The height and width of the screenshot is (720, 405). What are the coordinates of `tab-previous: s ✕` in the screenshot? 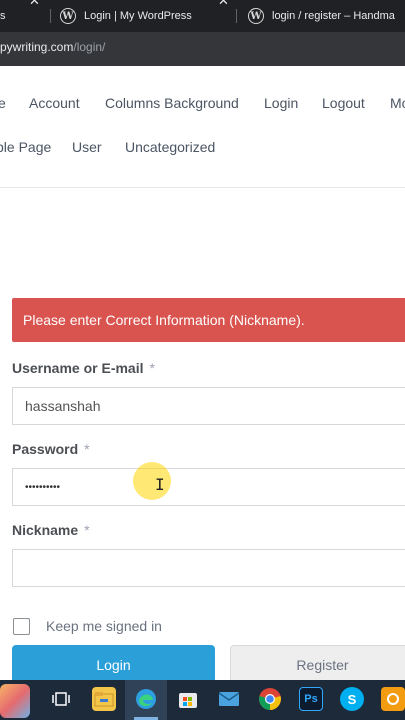 It's located at (20, 16).